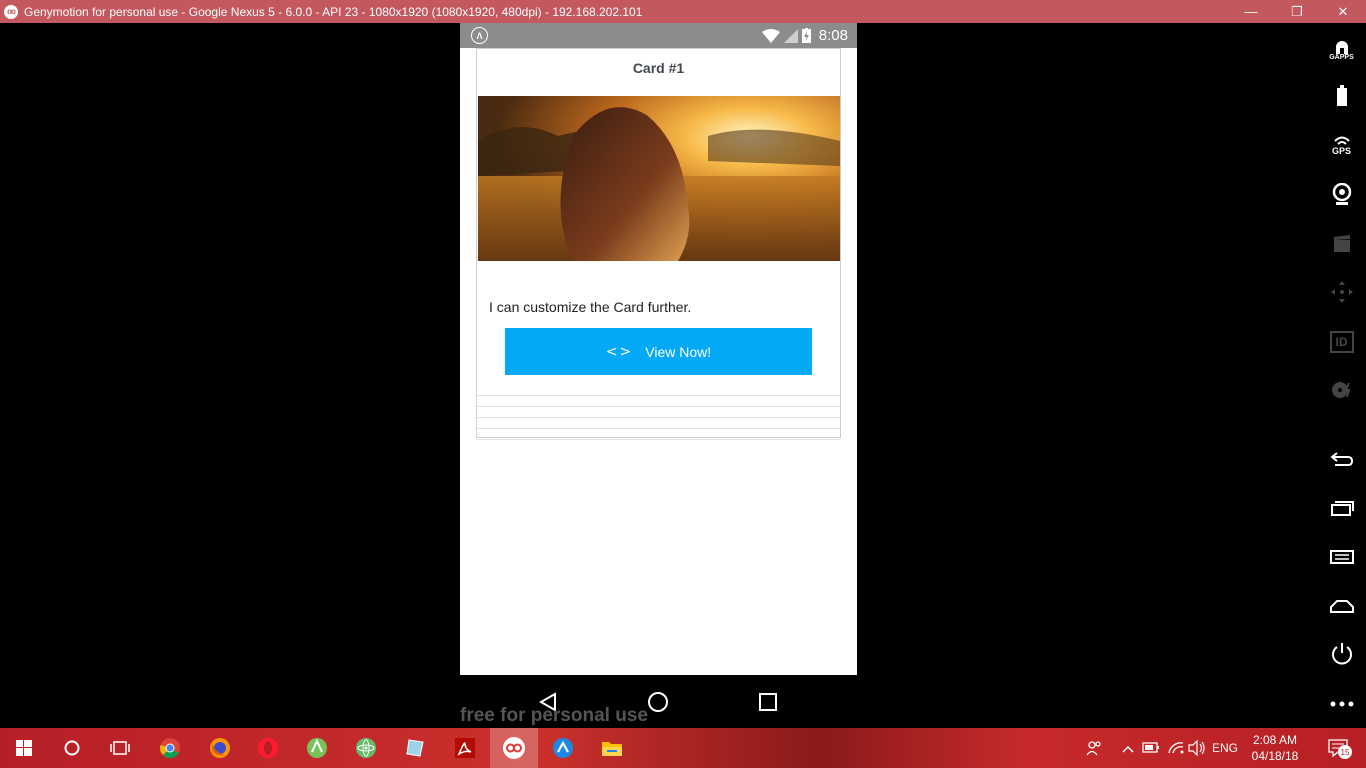 The width and height of the screenshot is (1366, 768). I want to click on card-title: Card #1, so click(658, 68).